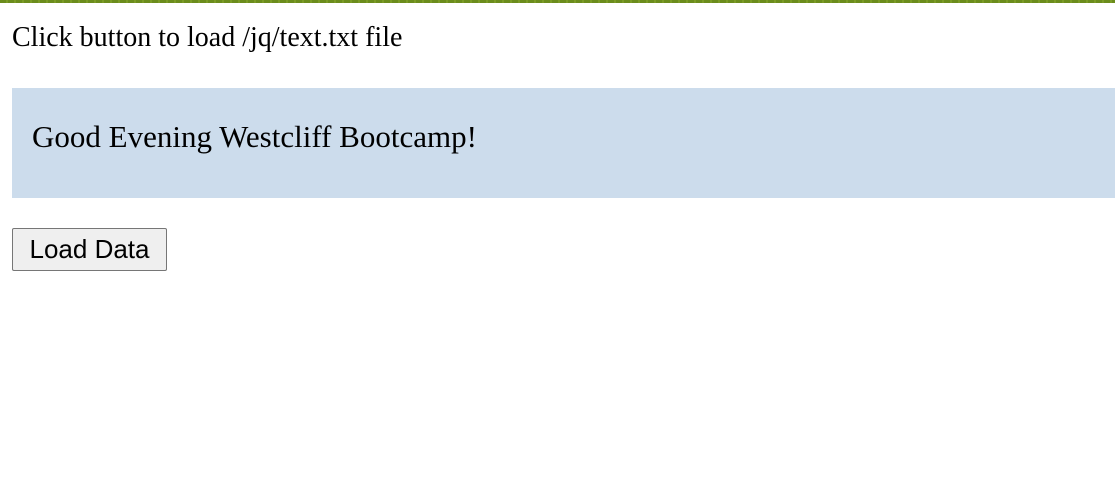  Describe the element at coordinates (89, 249) in the screenshot. I see `load-data-button: Load Data` at that location.